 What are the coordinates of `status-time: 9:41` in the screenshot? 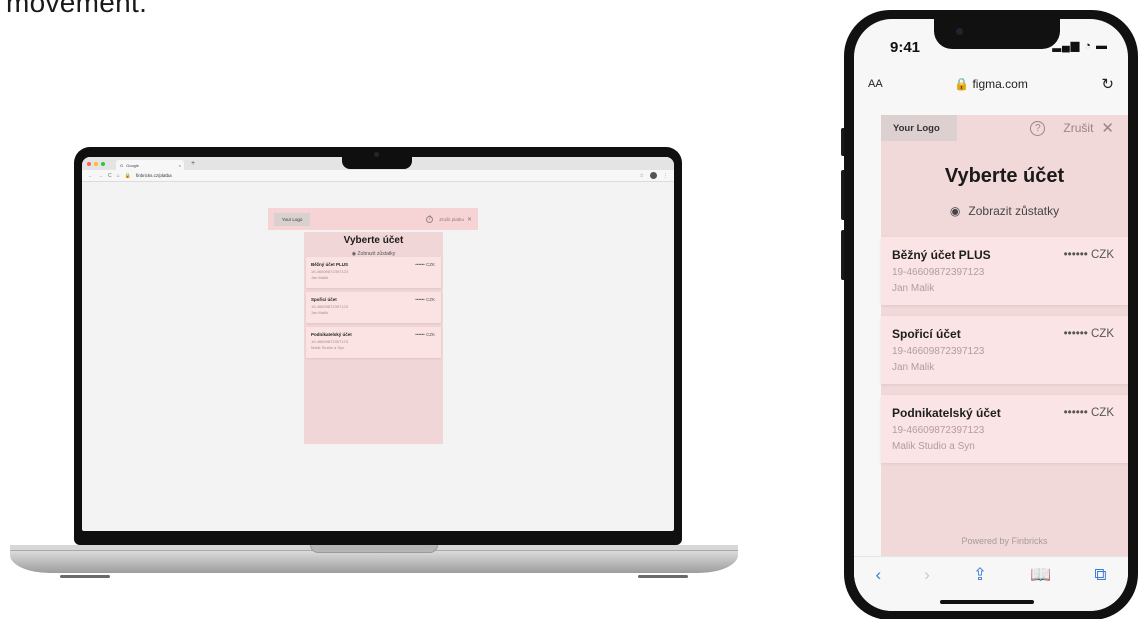 It's located at (905, 47).